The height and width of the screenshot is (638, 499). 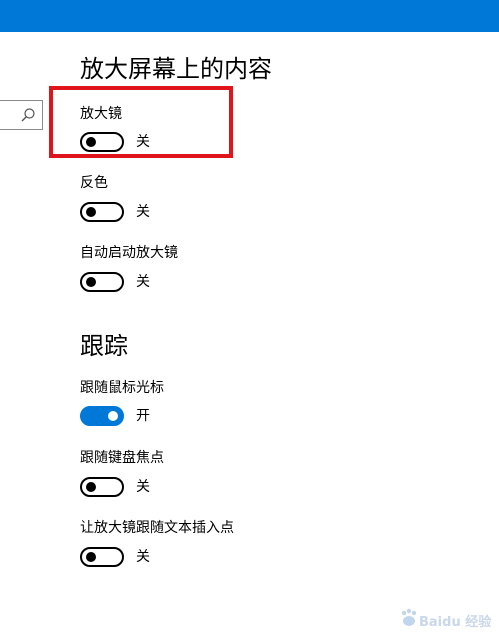 I want to click on auto-start-magnifier-toggle, so click(x=102, y=282).